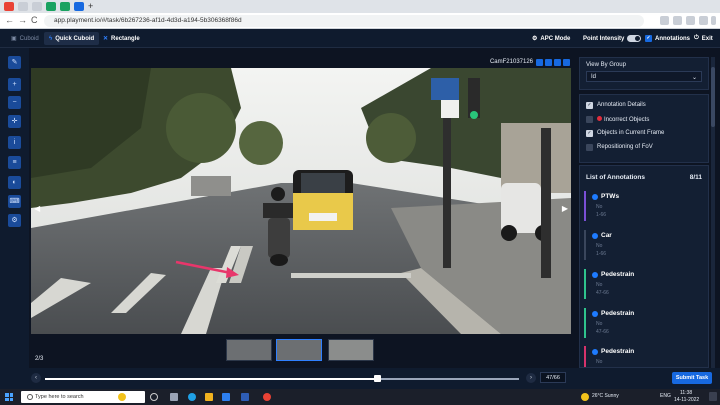  What do you see at coordinates (9, 20) in the screenshot?
I see `back-icon: ←` at bounding box center [9, 20].